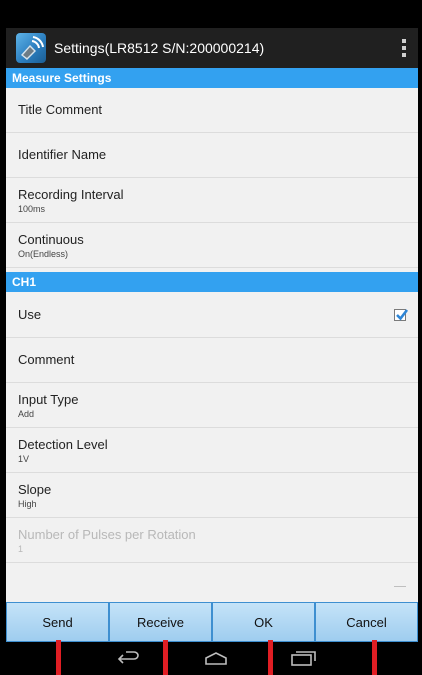 This screenshot has width=422, height=675. What do you see at coordinates (212, 110) in the screenshot?
I see `setting-title-comment: Title Comment` at bounding box center [212, 110].